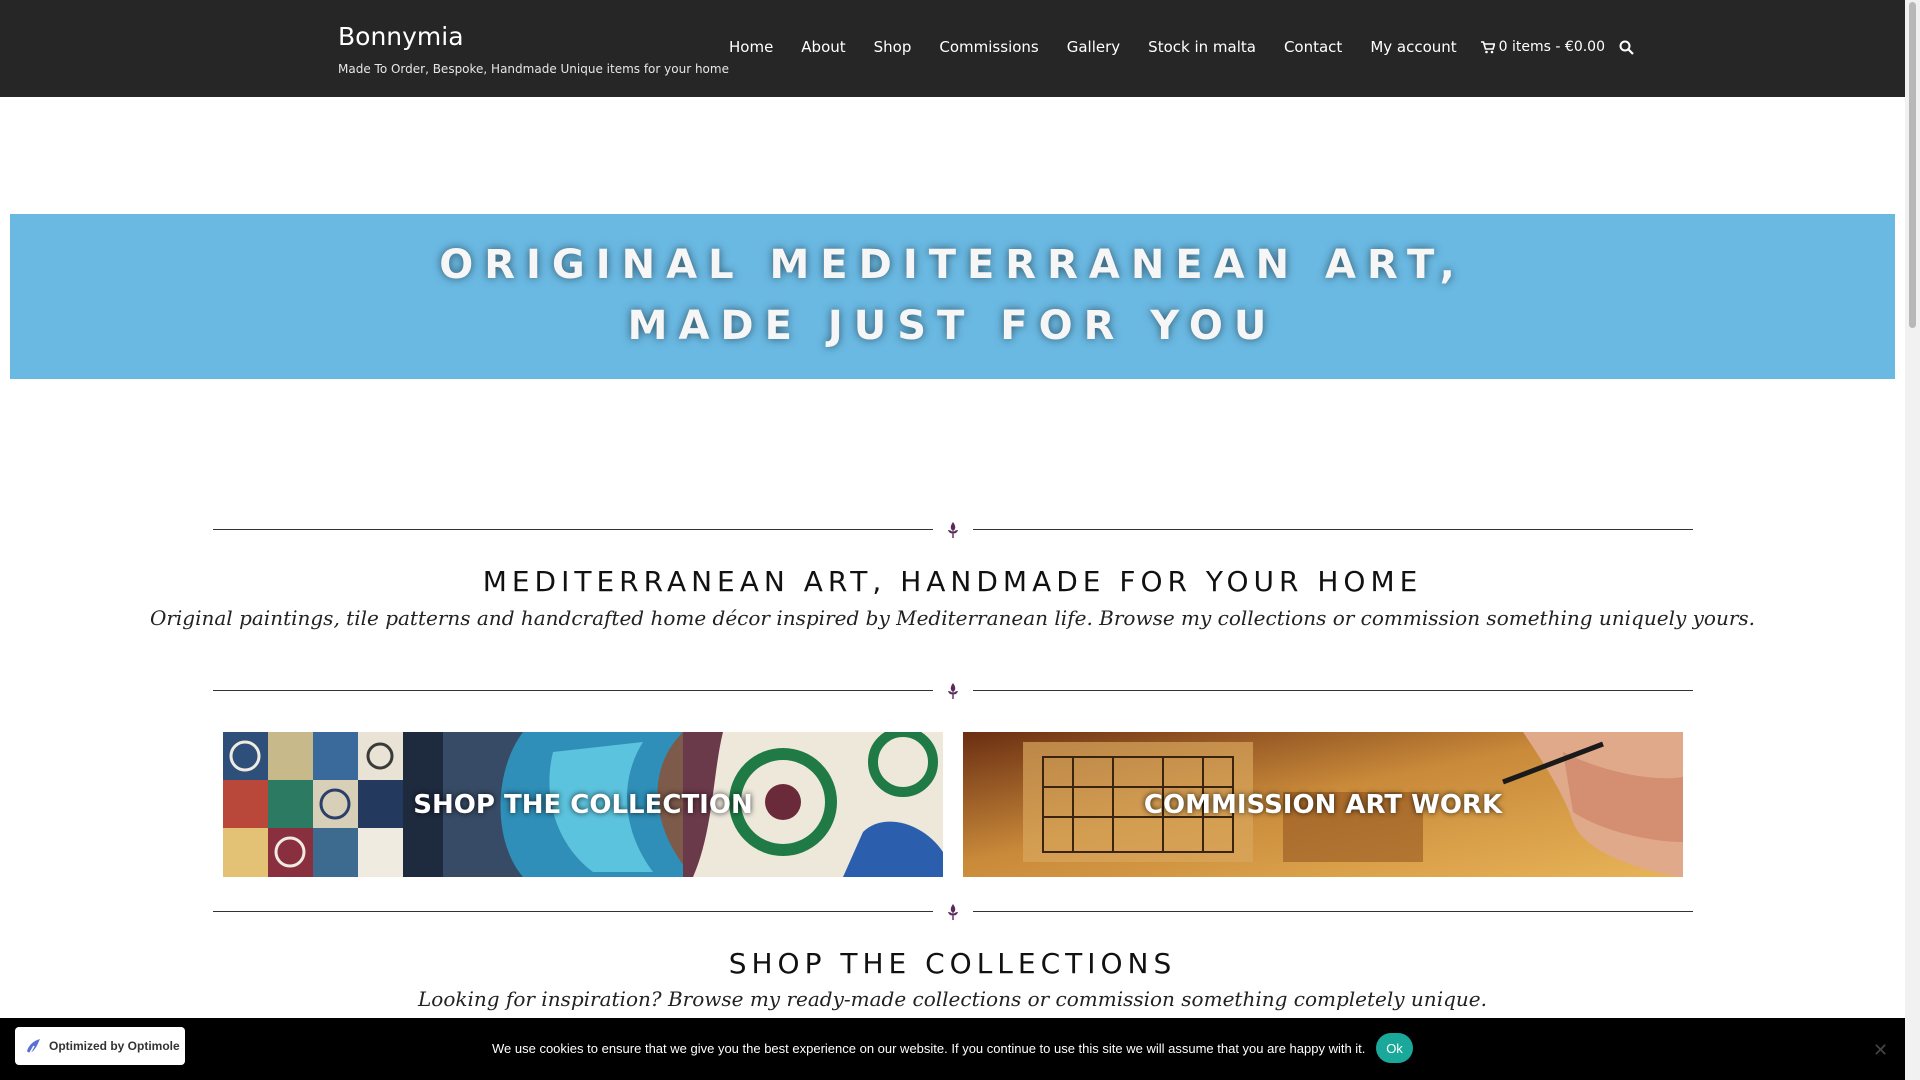  I want to click on close-icon: ✕, so click(1880, 1050).